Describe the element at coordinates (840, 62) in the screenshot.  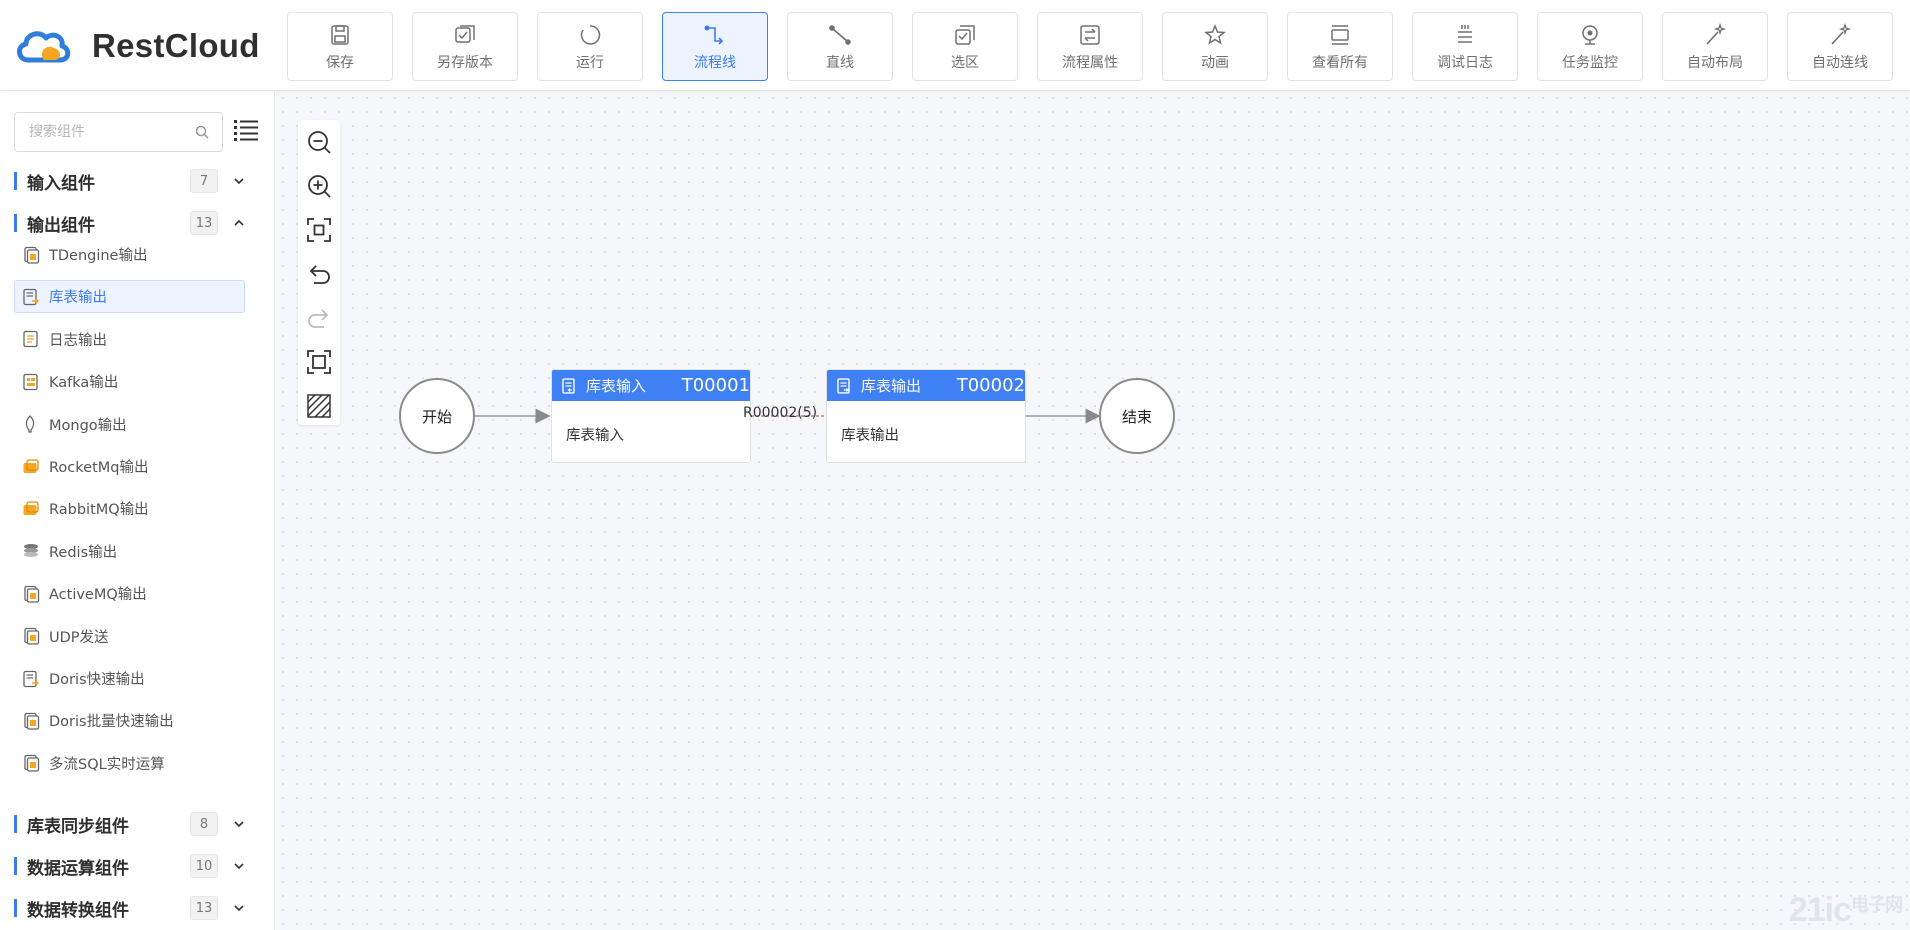
I see `toolbar-button-label: 直线` at that location.